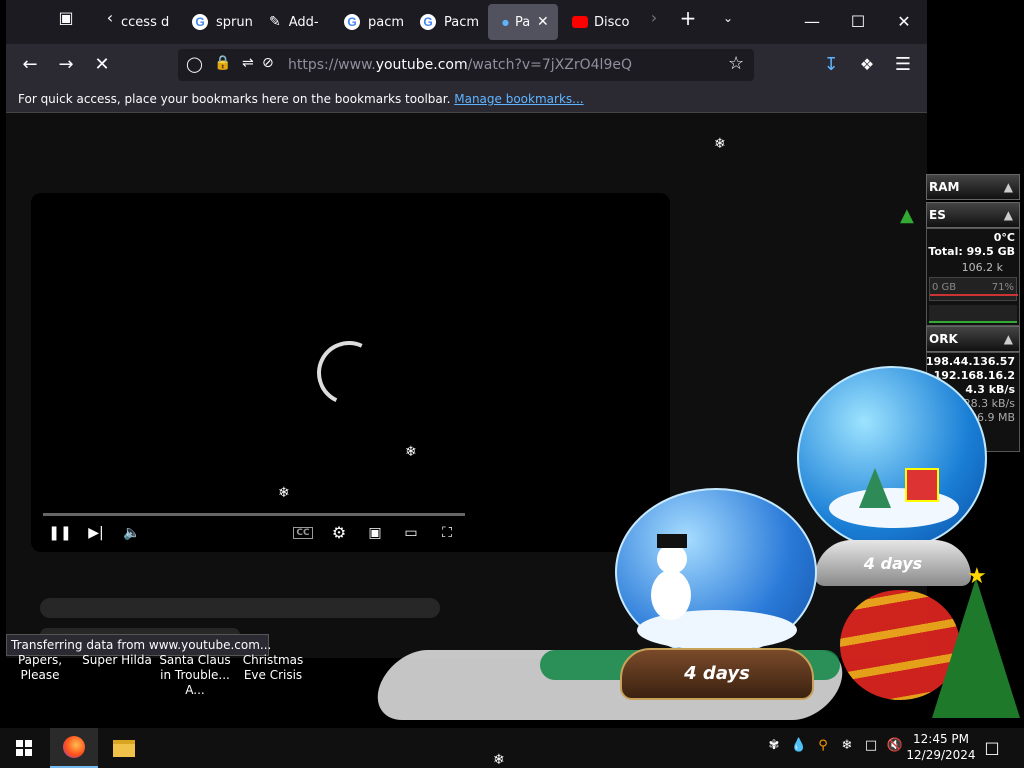 The height and width of the screenshot is (768, 1024). Describe the element at coordinates (132, 533) in the screenshot. I see `volume-icon: 🔈` at that location.